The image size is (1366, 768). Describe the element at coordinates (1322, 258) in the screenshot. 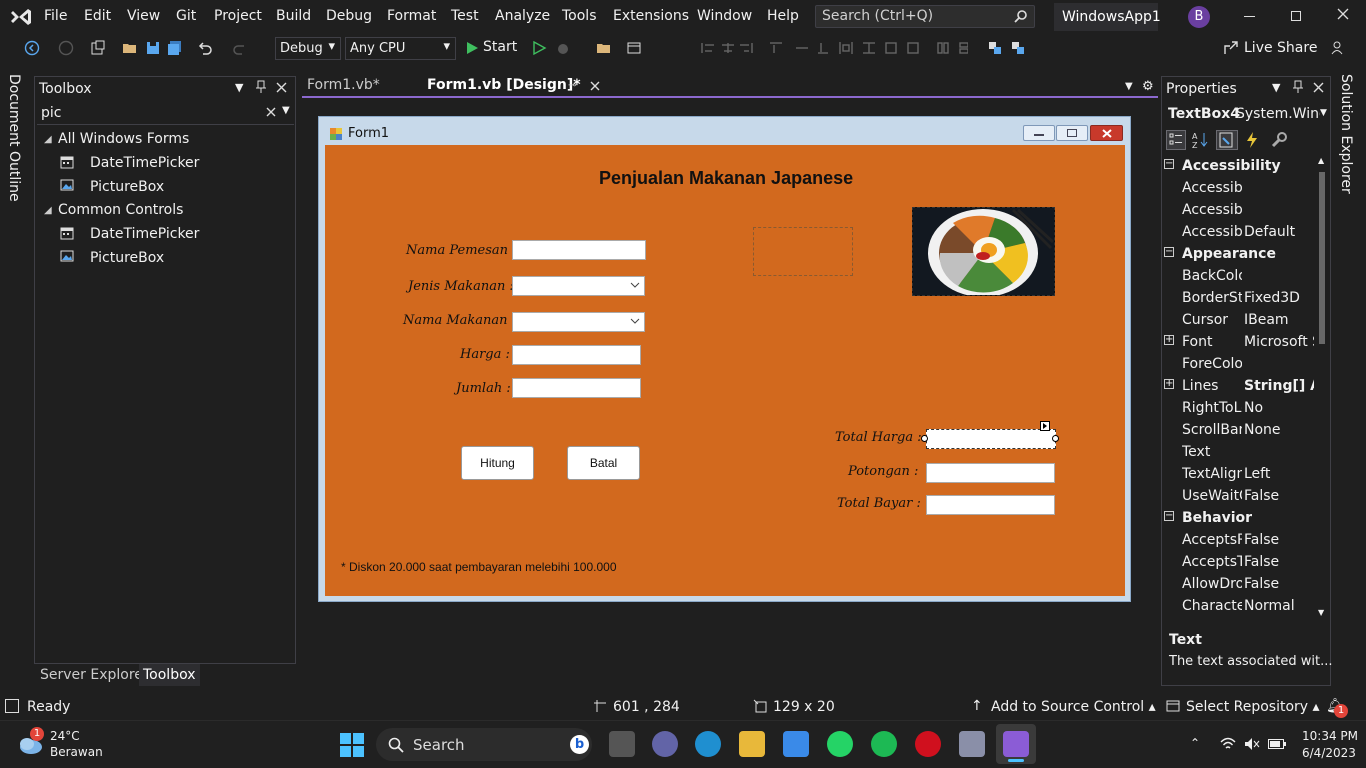

I see `scroll-thumb` at that location.